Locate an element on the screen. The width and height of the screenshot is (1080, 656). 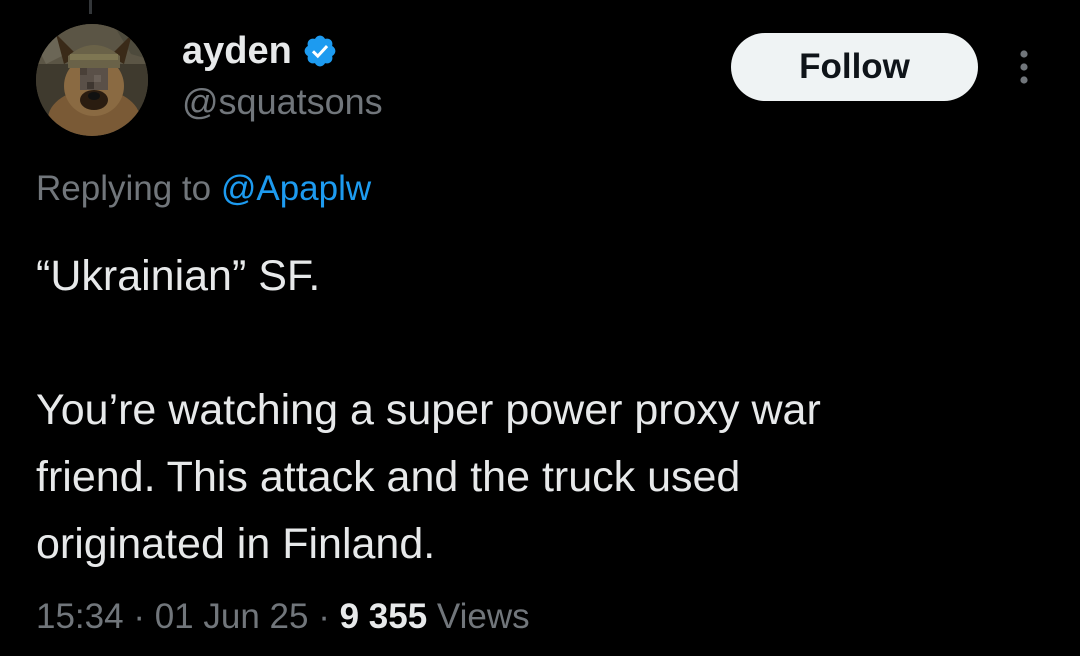
tweet-text-line: friend. This attack and the truck used is located at coordinates (388, 477).